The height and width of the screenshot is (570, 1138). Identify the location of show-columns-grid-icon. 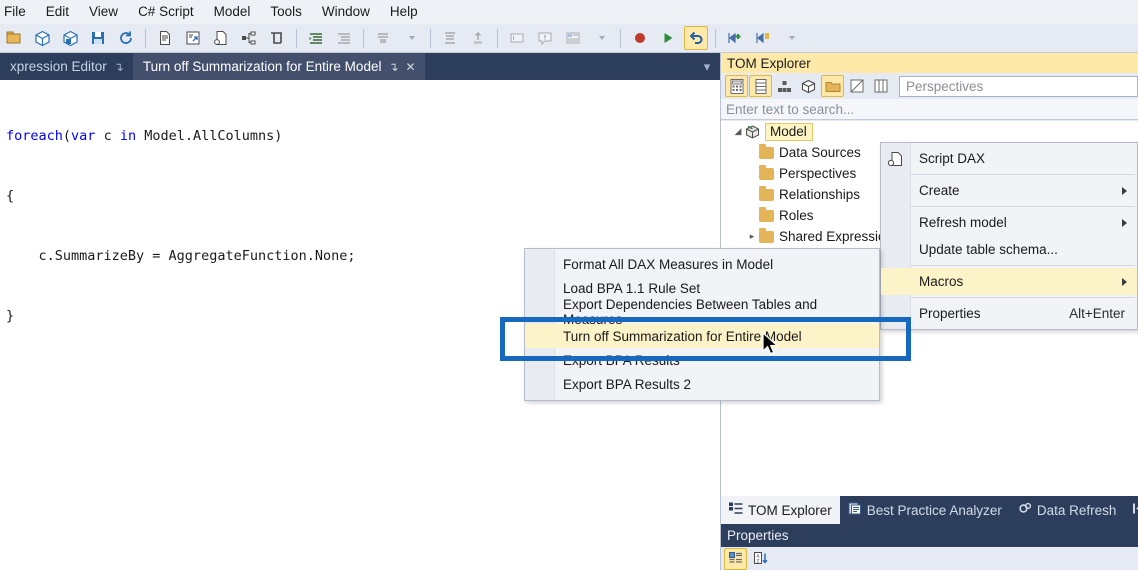
(880, 86).